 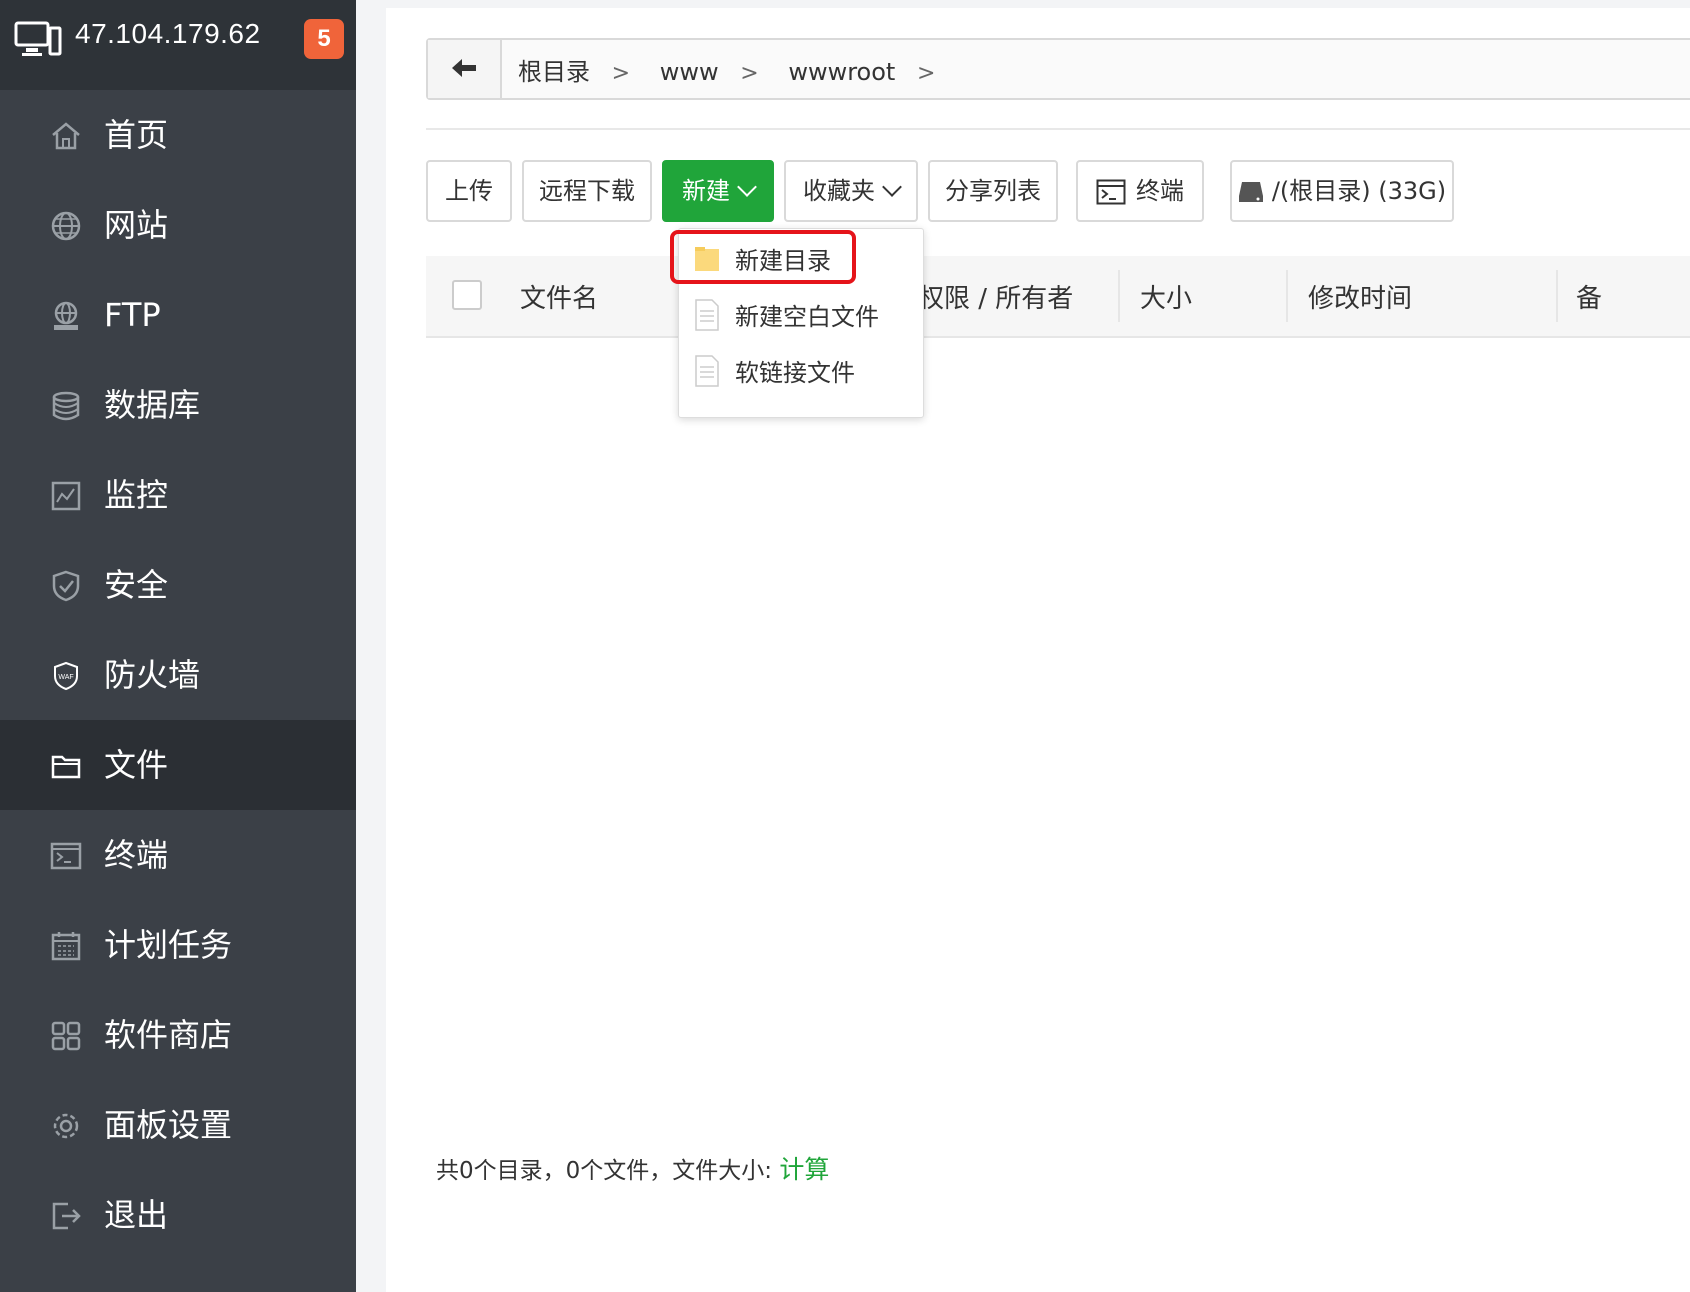 What do you see at coordinates (178, 1215) in the screenshot?
I see `sidebar-item-logout: 退出` at bounding box center [178, 1215].